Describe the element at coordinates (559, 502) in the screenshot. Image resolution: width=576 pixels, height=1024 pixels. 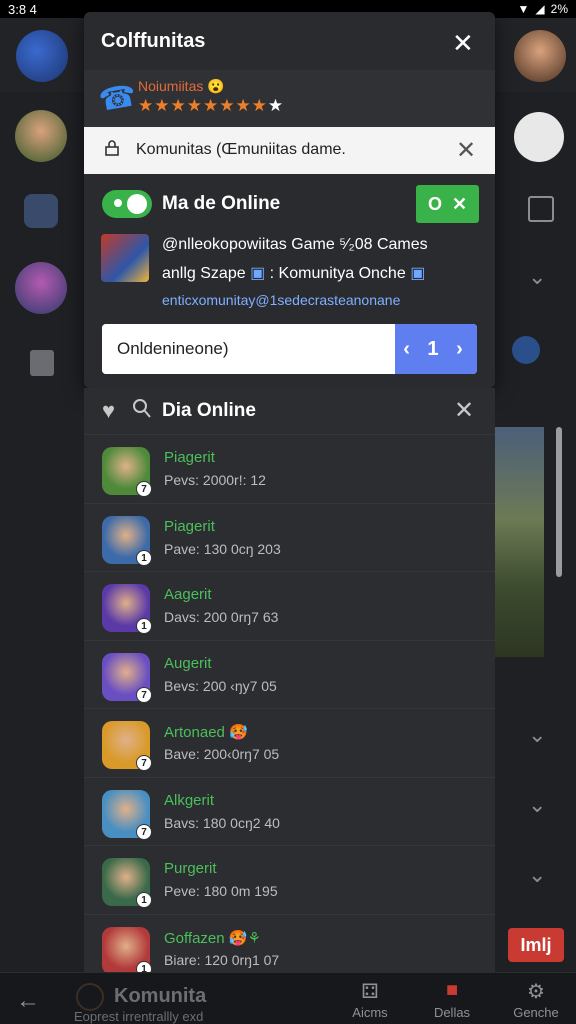
I see `scrollbar` at that location.